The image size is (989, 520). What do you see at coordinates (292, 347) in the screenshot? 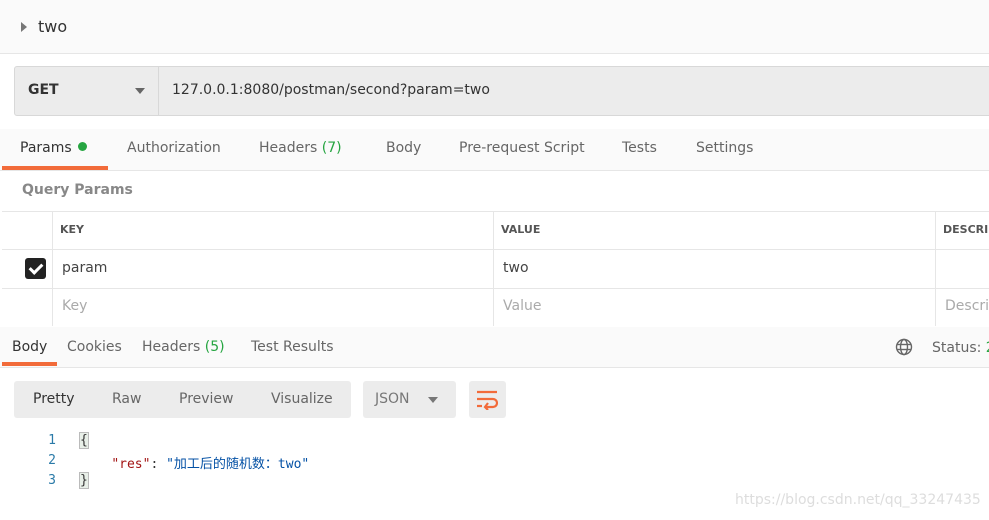
I see `tab-test-results: Test Results` at bounding box center [292, 347].